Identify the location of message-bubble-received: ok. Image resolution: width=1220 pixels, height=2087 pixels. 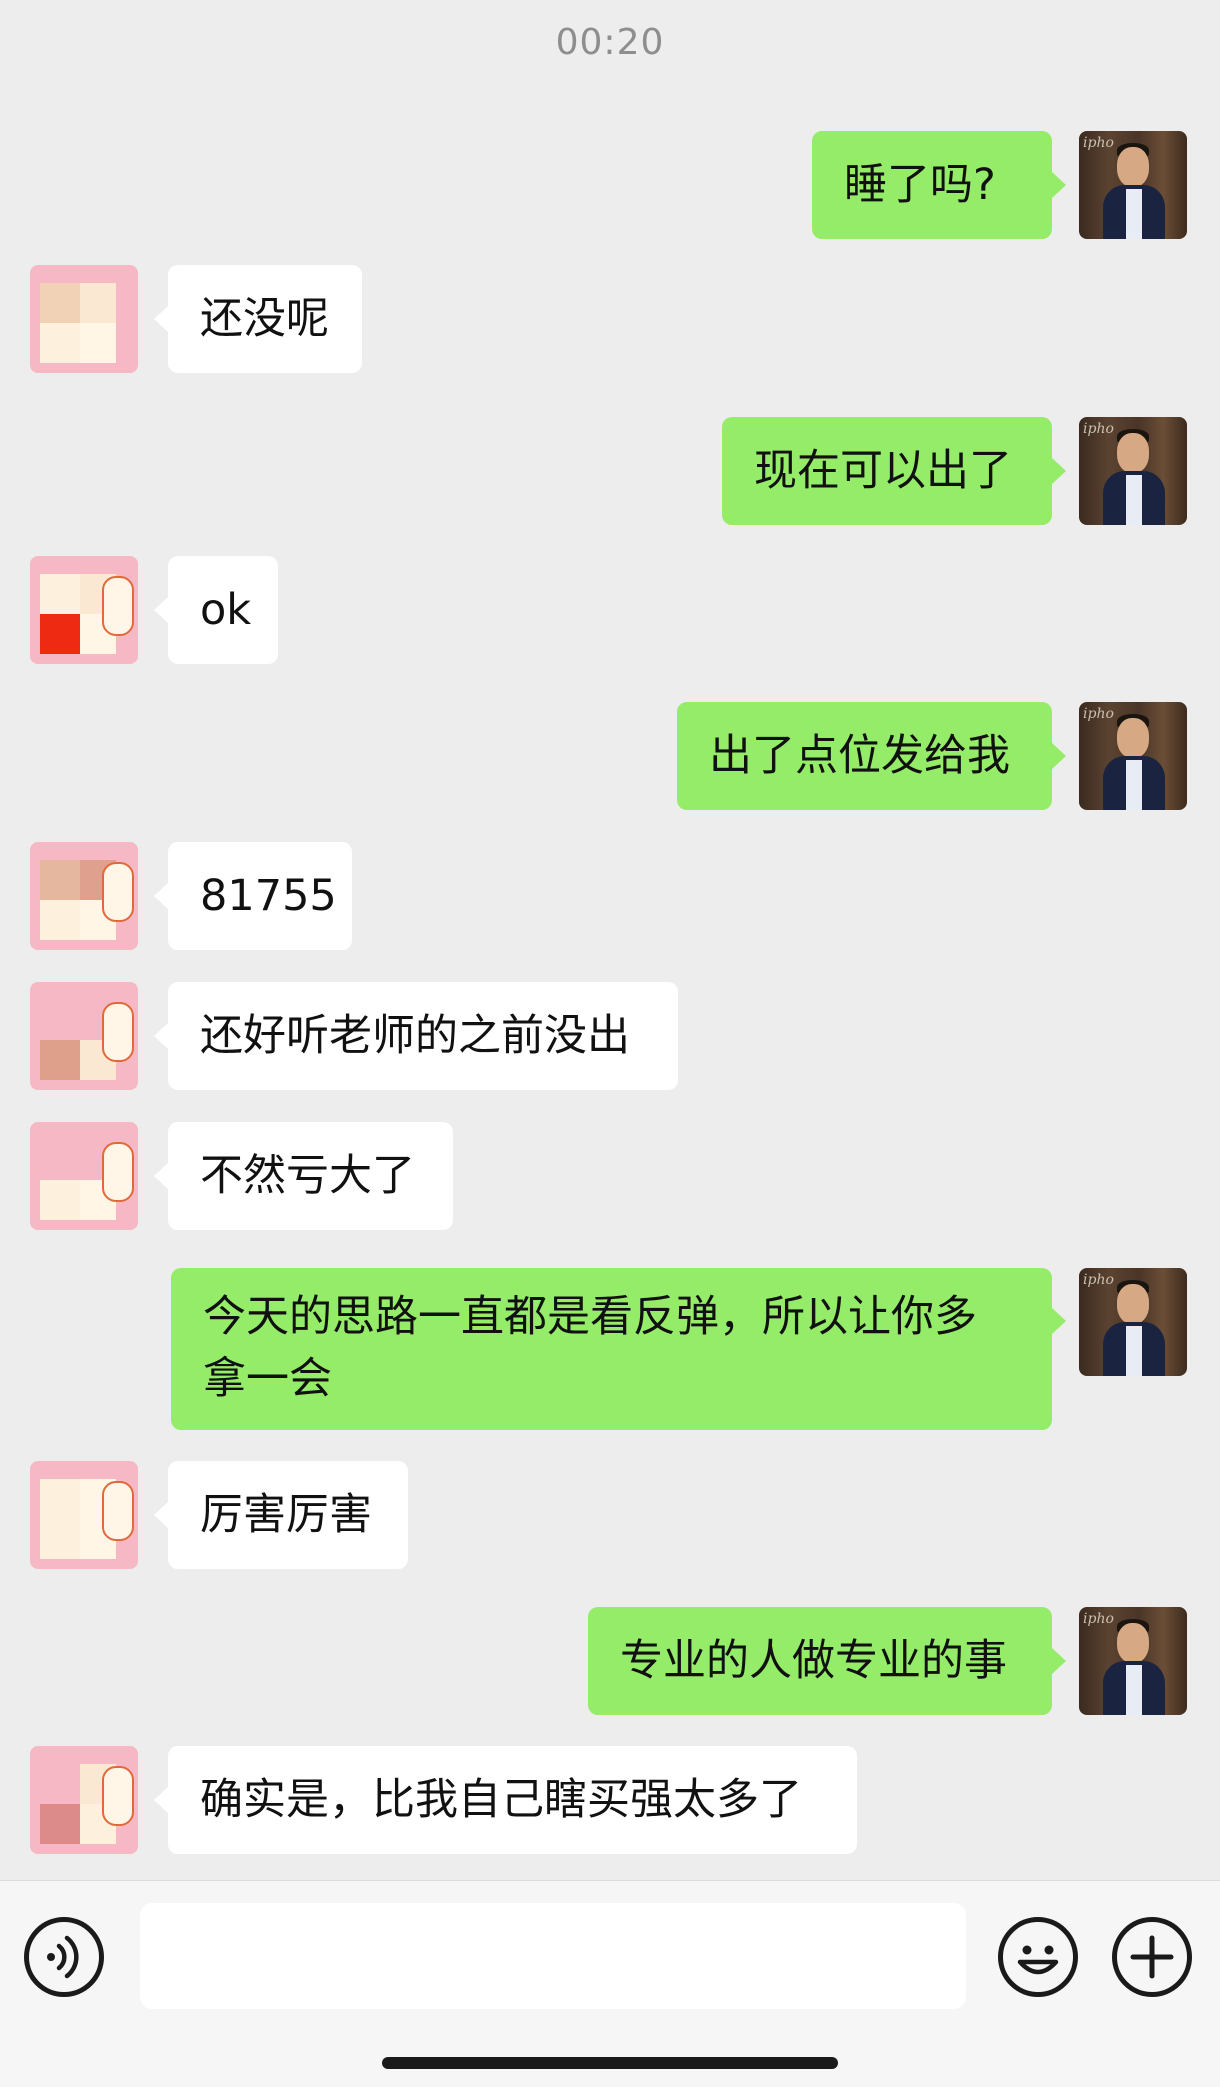
(223, 610).